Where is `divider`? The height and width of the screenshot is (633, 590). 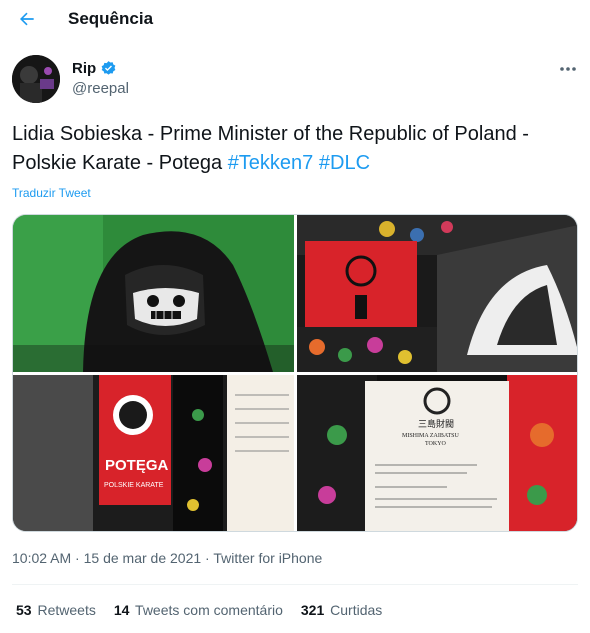 divider is located at coordinates (295, 584).